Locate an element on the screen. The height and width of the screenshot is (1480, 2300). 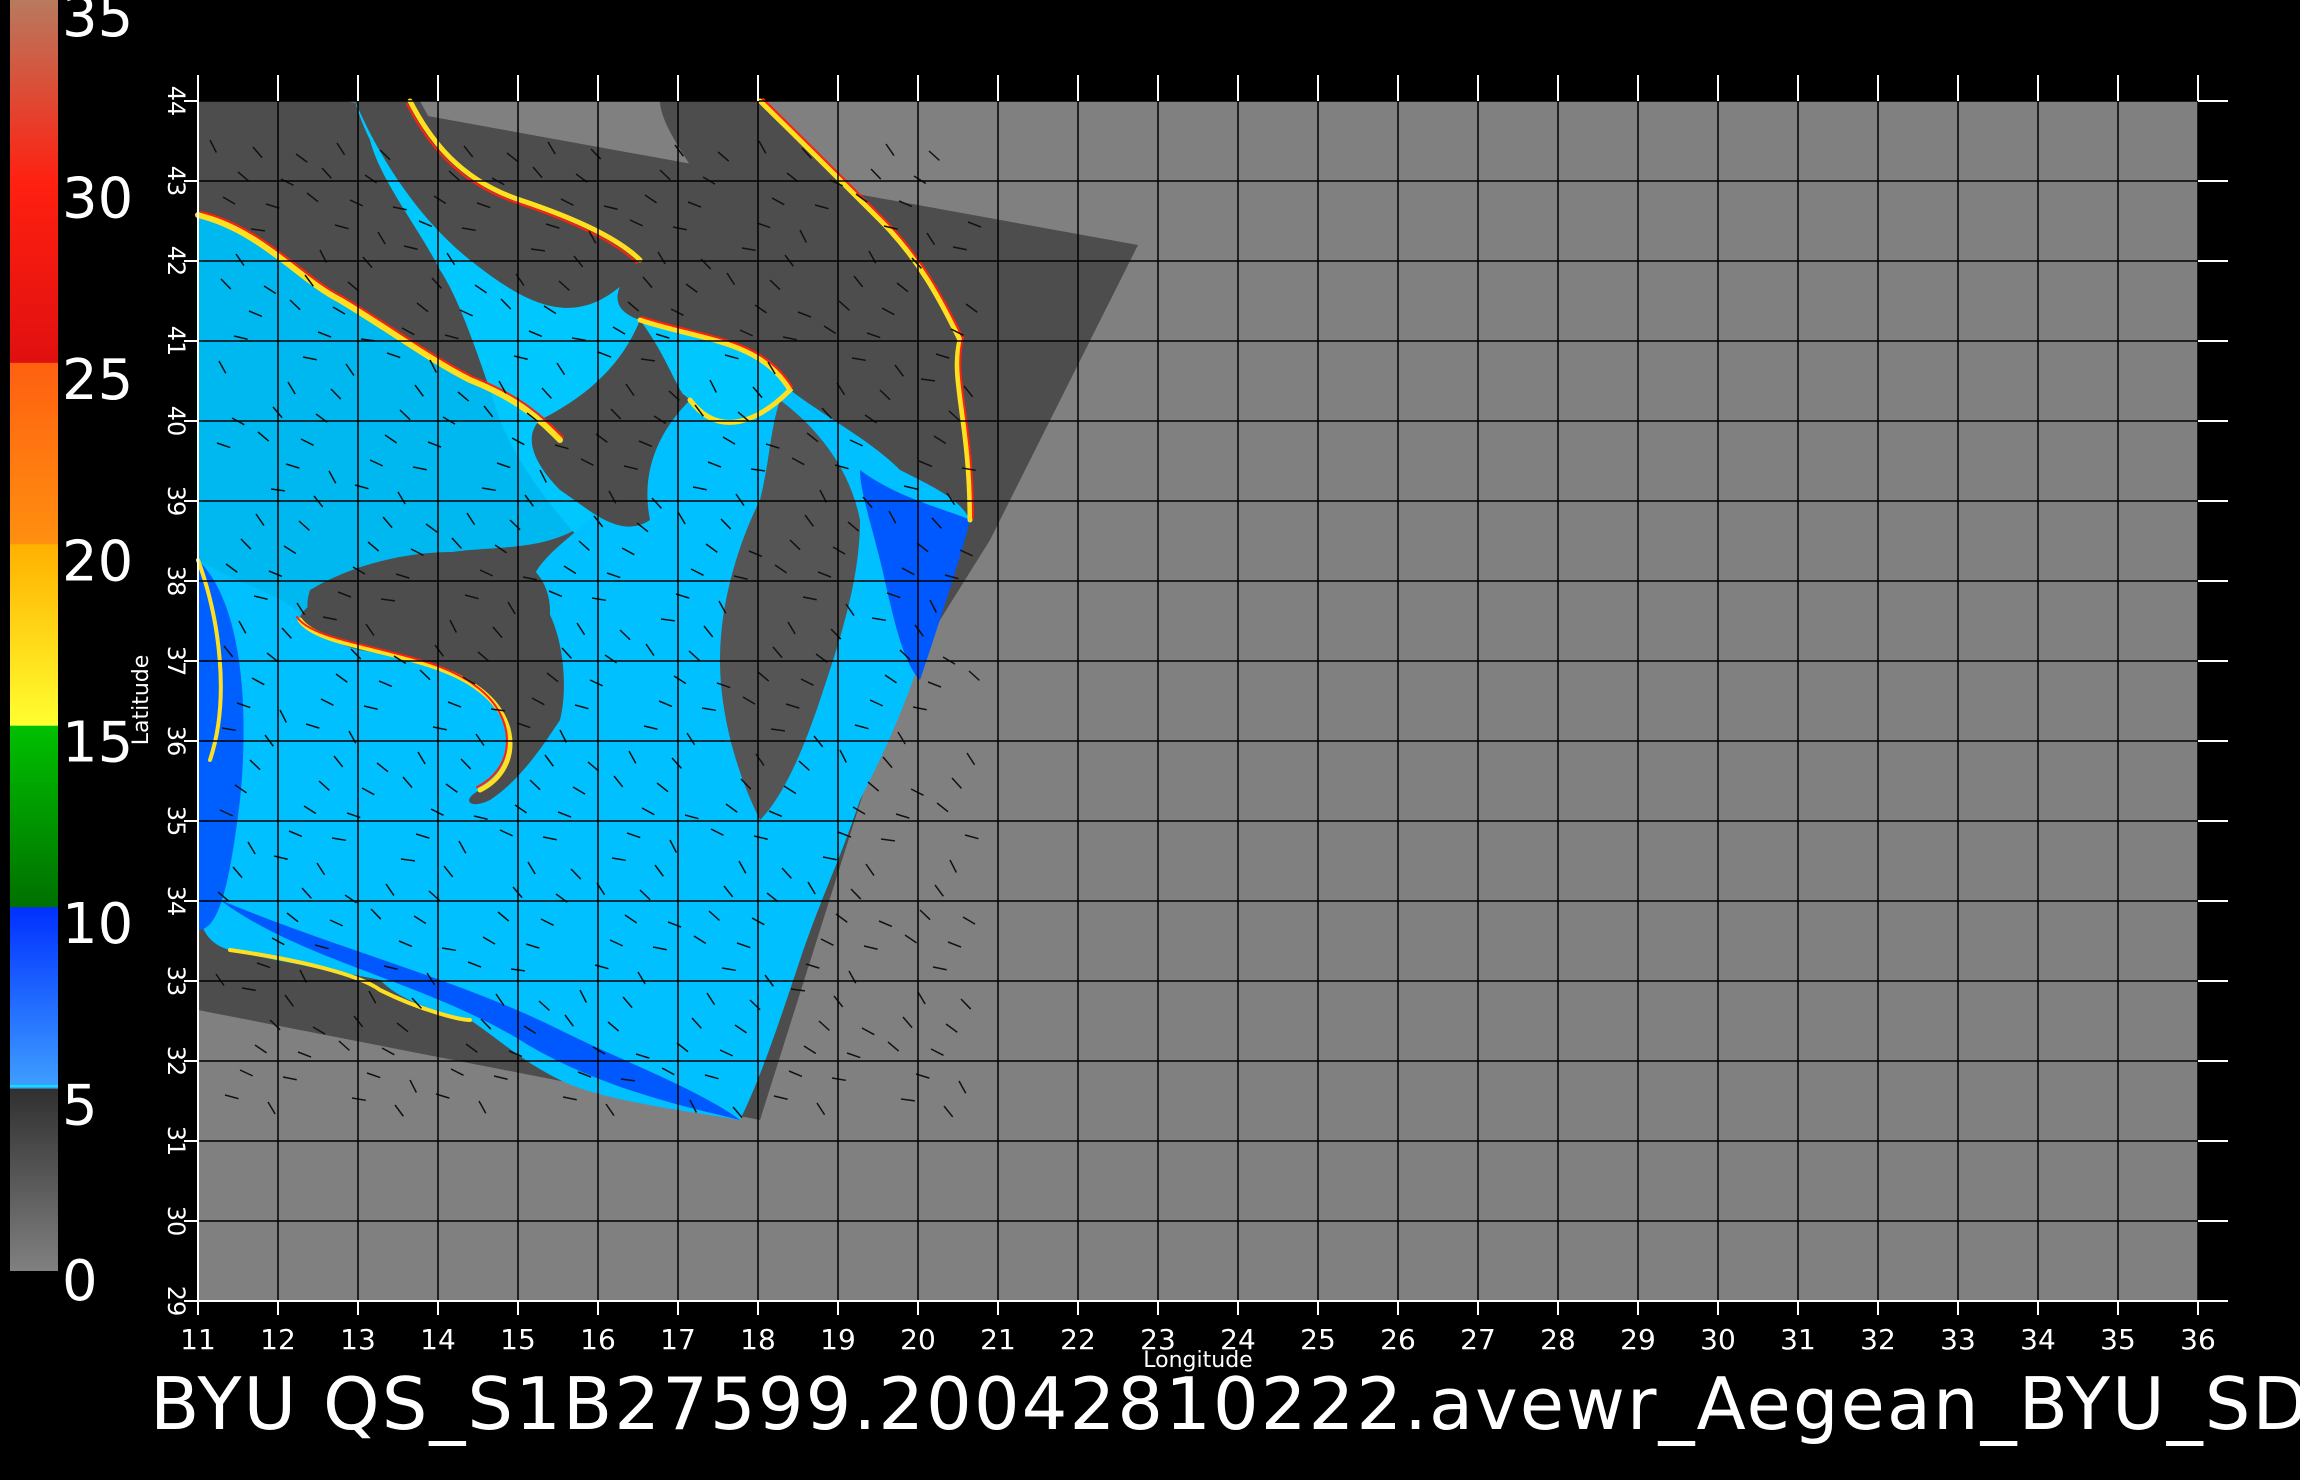
y-tick-label: 38 is located at coordinates (176, 581).